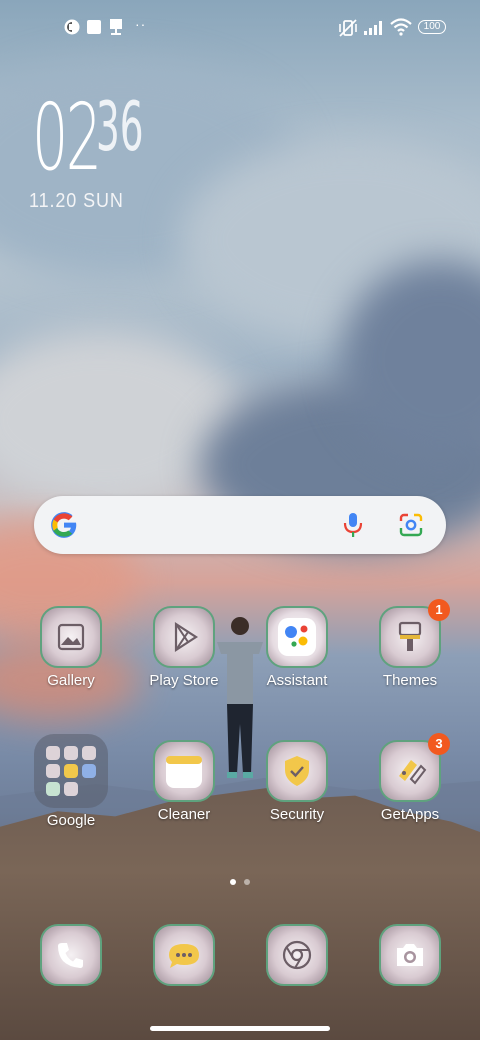 The image size is (480, 1040). I want to click on getapps-icon: 3, so click(414, 767).